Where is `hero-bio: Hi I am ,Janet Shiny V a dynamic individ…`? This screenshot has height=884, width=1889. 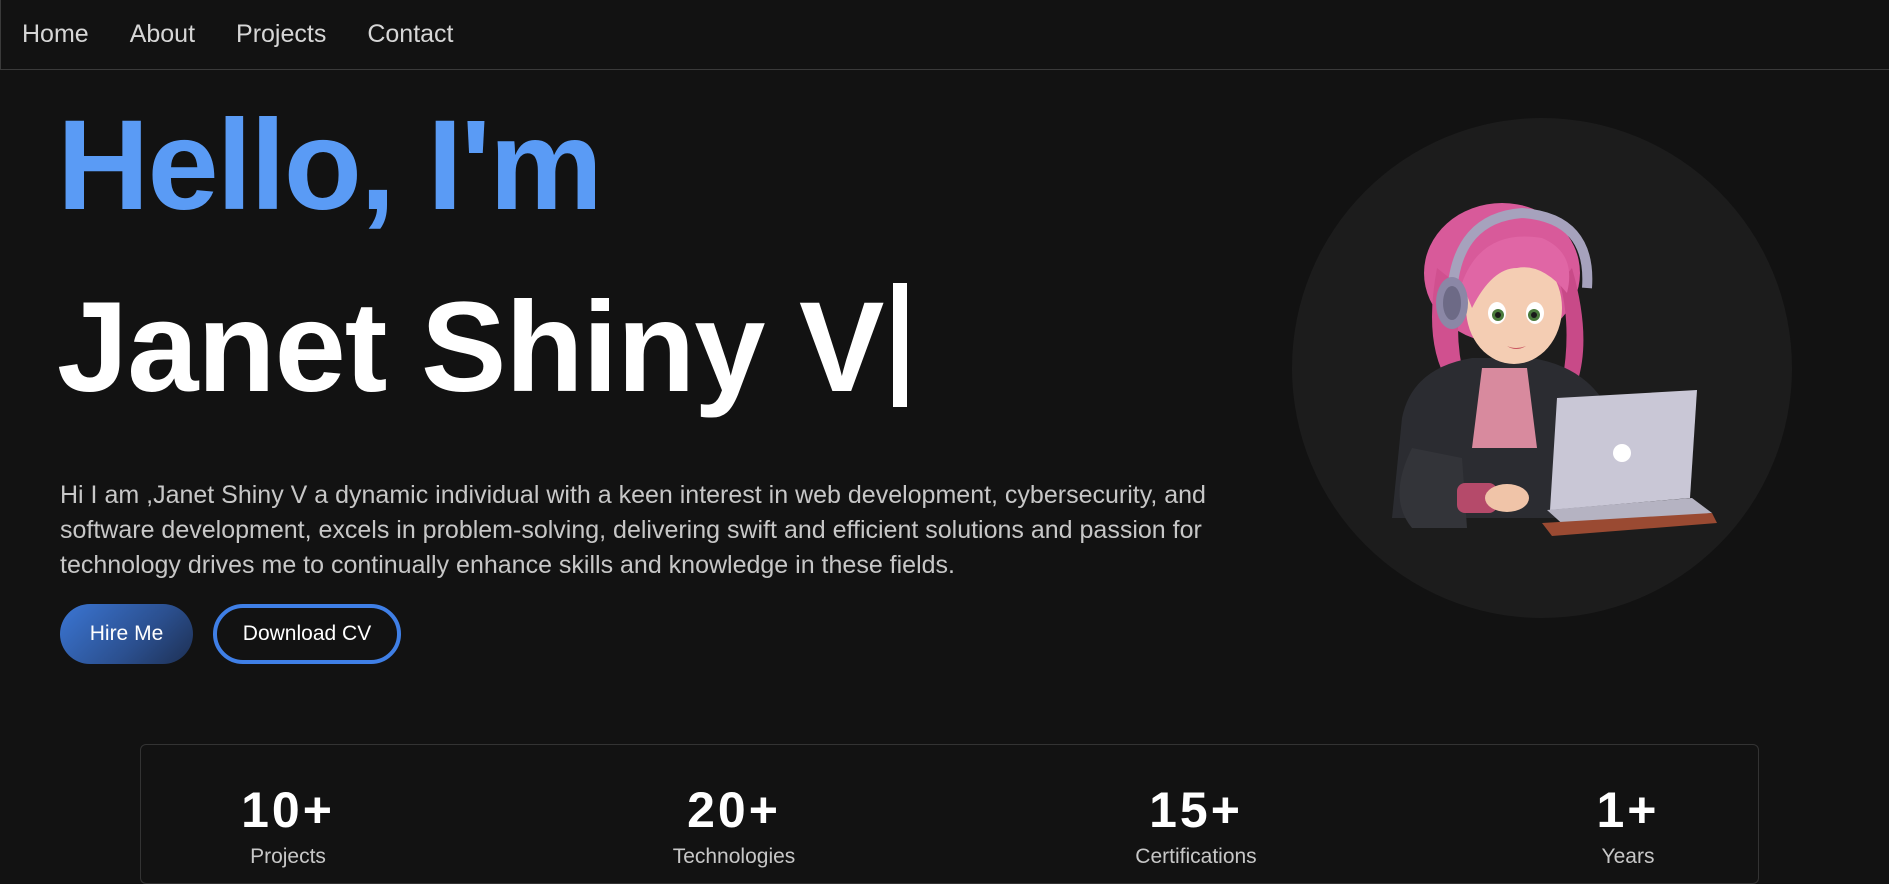
hero-bio: Hi I am ,Janet Shiny V a dynamic individ… is located at coordinates (633, 530).